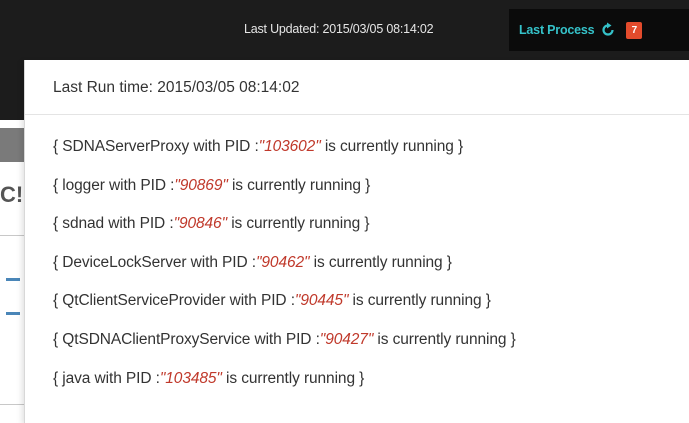 This screenshot has height=423, width=689. What do you see at coordinates (634, 30) in the screenshot?
I see `process-count-badge: 7` at bounding box center [634, 30].